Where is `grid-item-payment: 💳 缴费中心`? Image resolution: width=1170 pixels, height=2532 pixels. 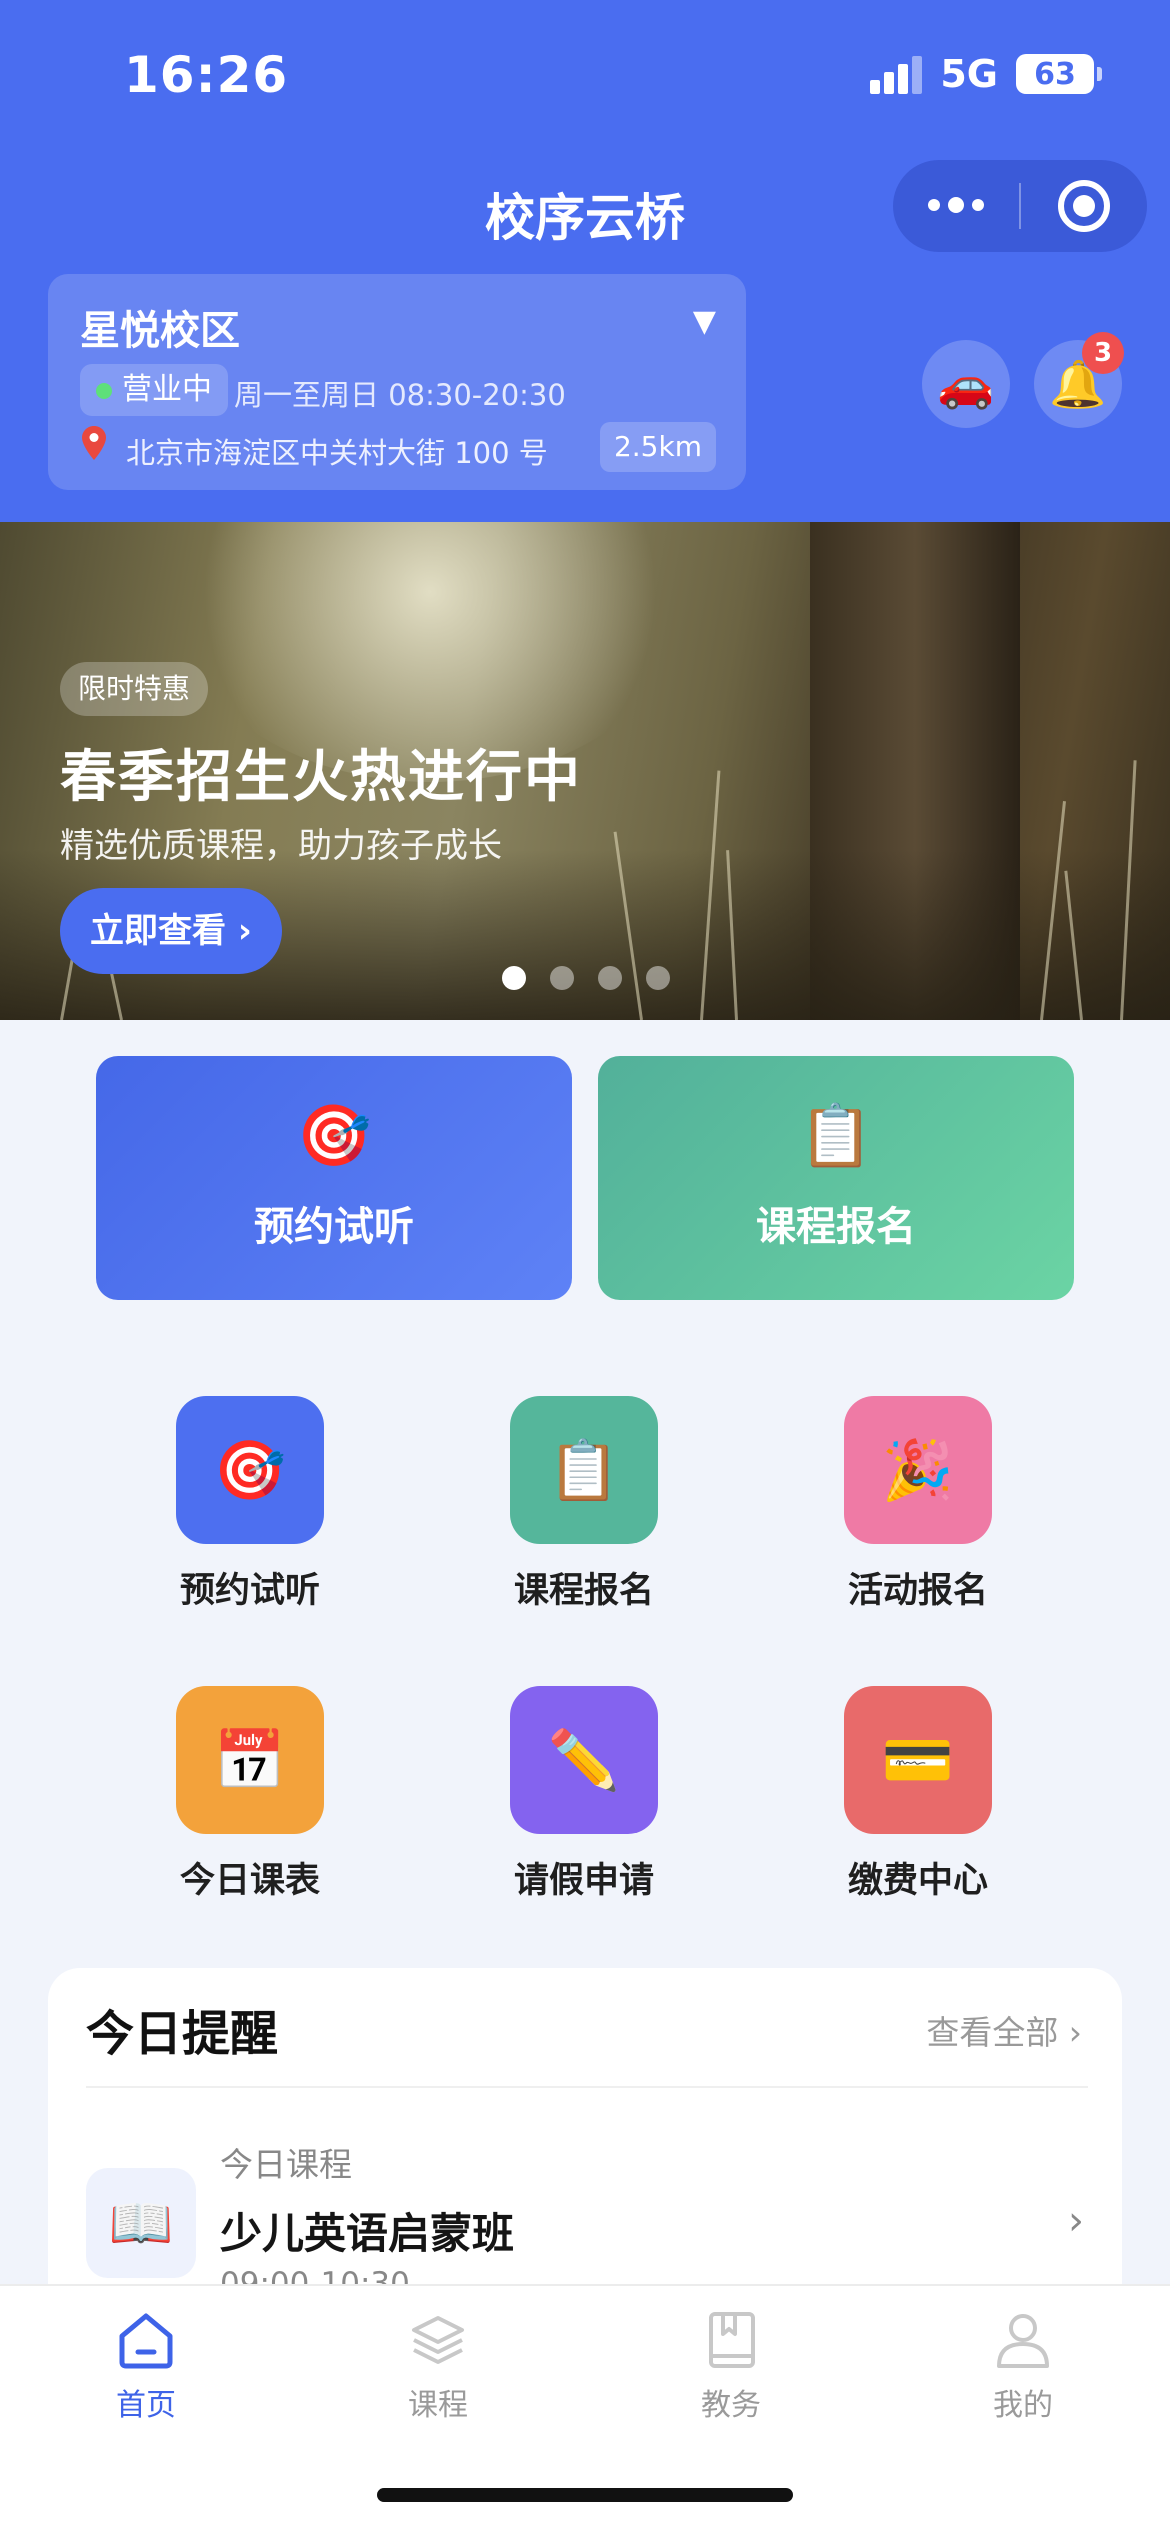
grid-item-payment: 💳 缴费中心 is located at coordinates (918, 1794).